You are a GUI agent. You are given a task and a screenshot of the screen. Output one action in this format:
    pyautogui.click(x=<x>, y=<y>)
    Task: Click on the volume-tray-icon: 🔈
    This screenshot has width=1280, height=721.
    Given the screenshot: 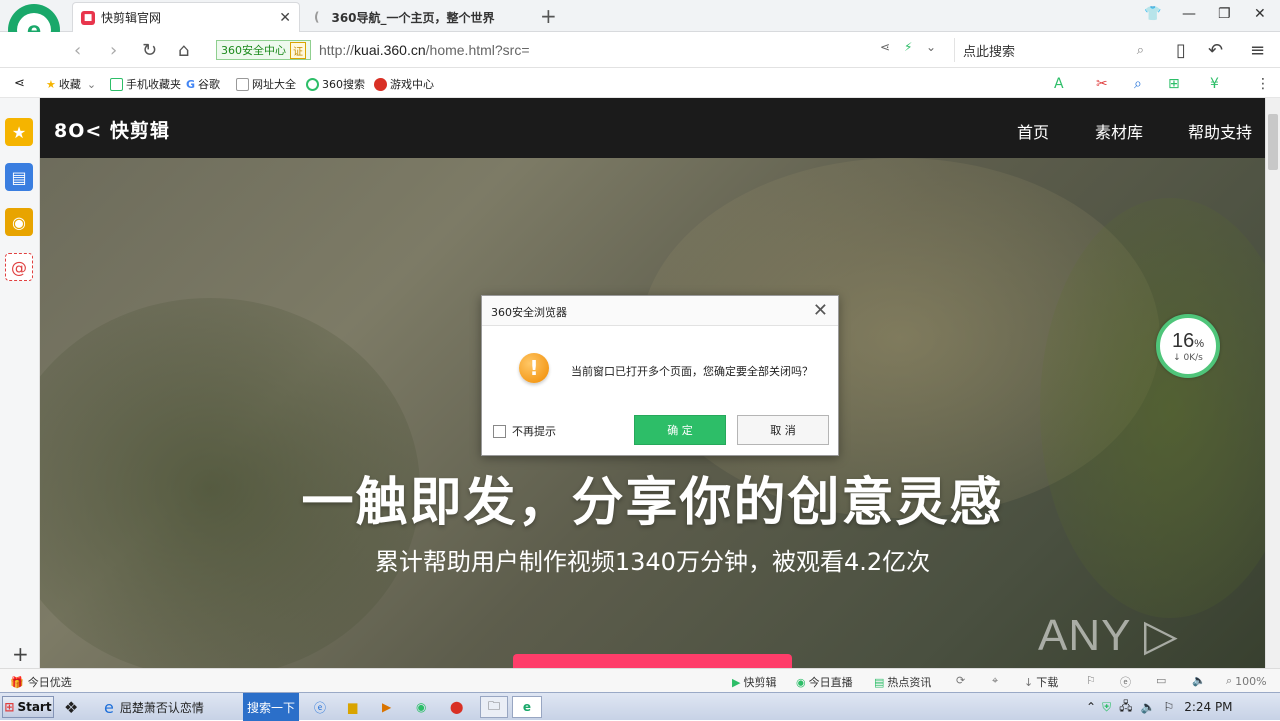 What is the action you would take?
    pyautogui.click(x=1147, y=707)
    